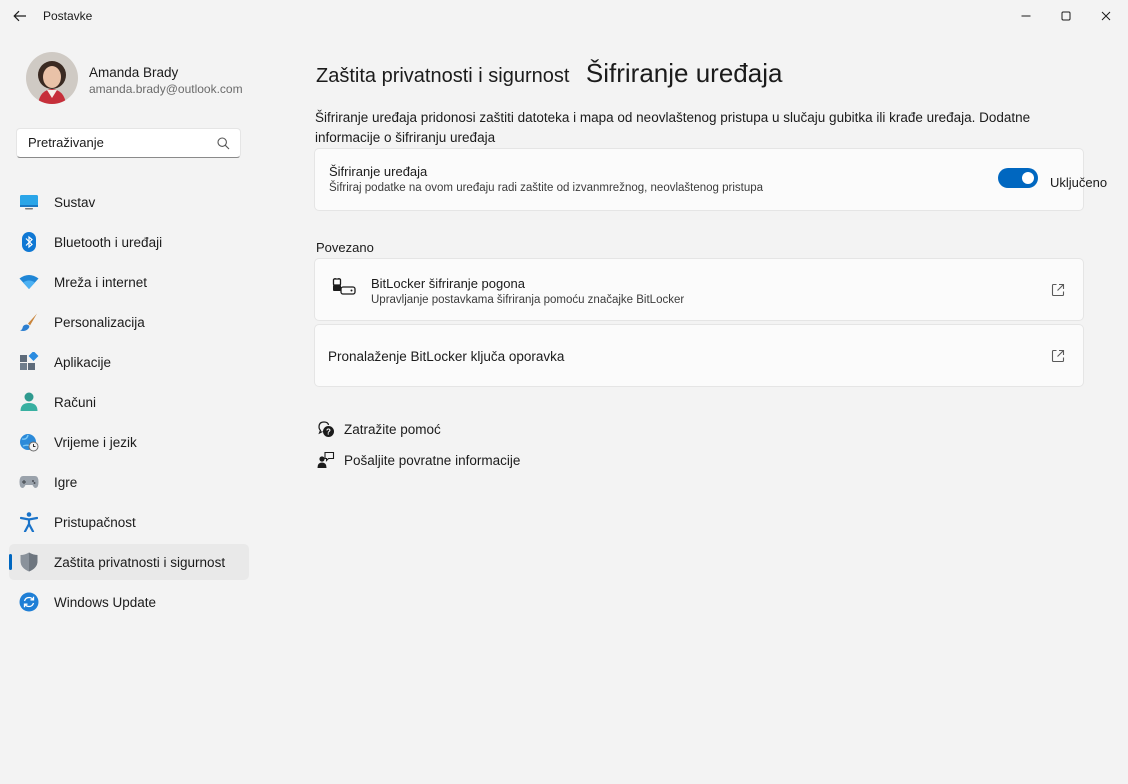  I want to click on title-bar: Postavke, so click(564, 16).